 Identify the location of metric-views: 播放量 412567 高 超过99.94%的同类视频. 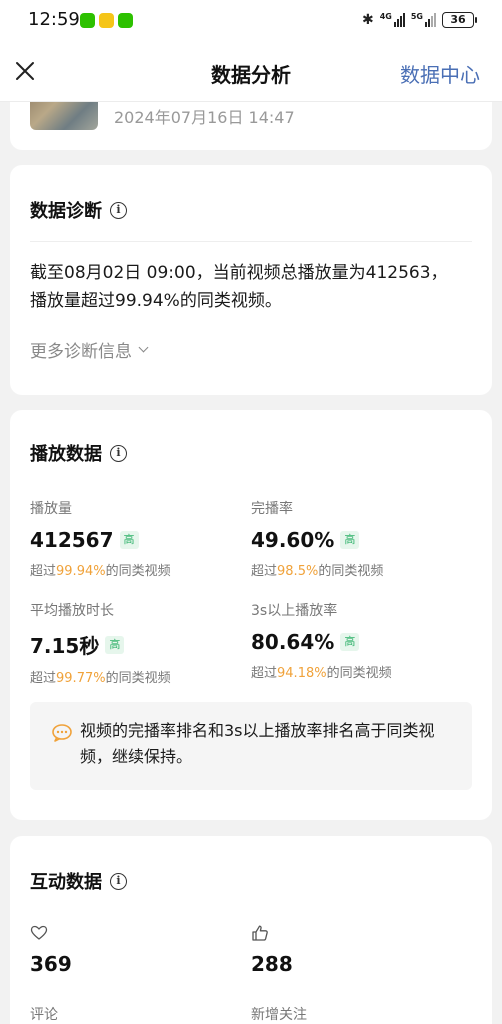
(100, 540).